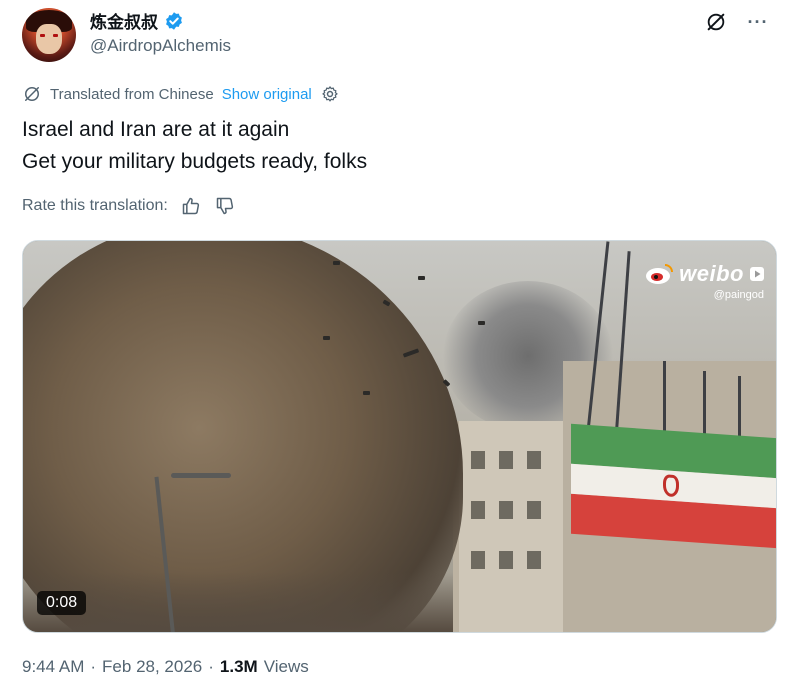 This screenshot has height=692, width=790. Describe the element at coordinates (156, 129) in the screenshot. I see `tweet-line-1: Israel and Iran are at it again` at that location.